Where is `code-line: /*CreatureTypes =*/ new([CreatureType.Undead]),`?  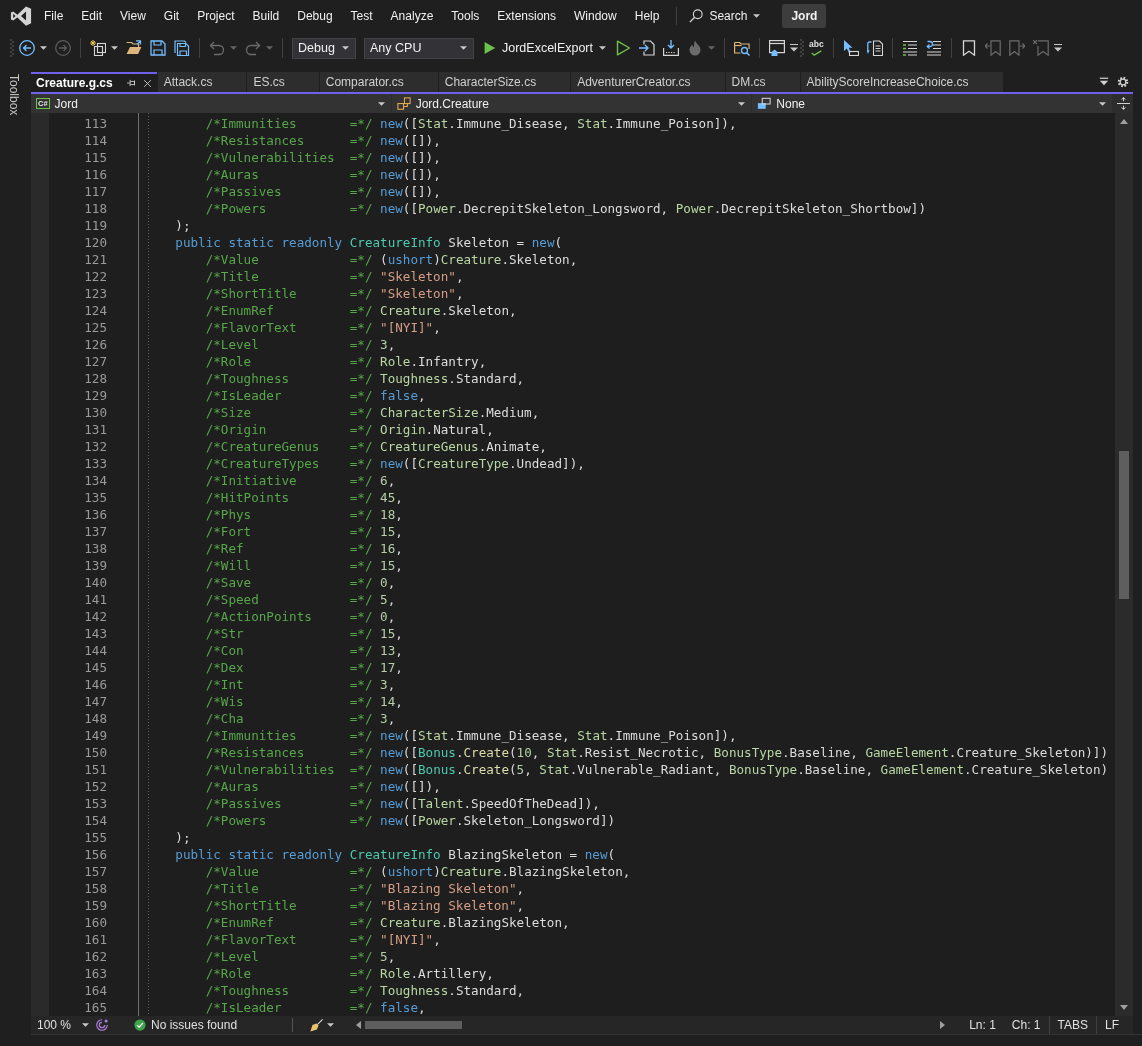 code-line: /*CreatureTypes =*/ new([CreatureType.Undead]), is located at coordinates (395, 463).